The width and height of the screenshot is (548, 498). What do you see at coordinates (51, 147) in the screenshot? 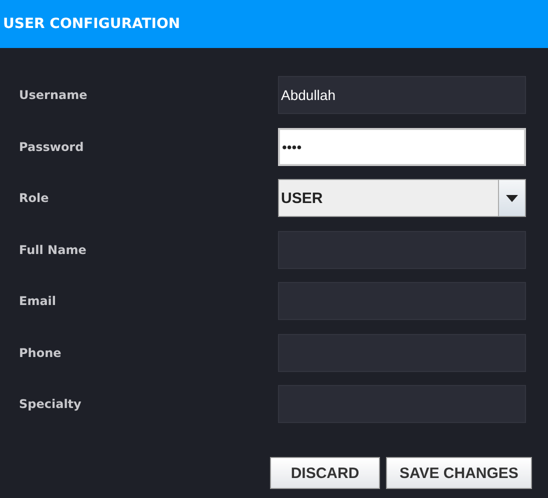
I see `field-label: Password` at bounding box center [51, 147].